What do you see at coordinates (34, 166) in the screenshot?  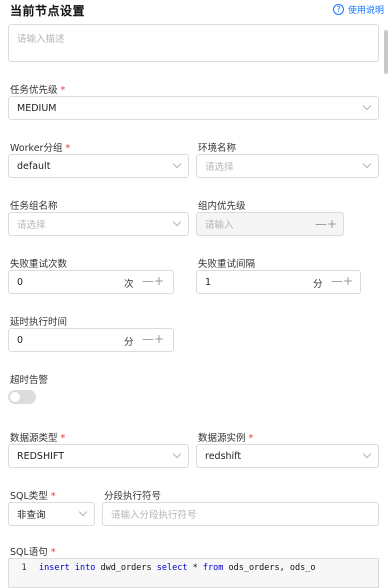 I see `worker-group-value: default` at bounding box center [34, 166].